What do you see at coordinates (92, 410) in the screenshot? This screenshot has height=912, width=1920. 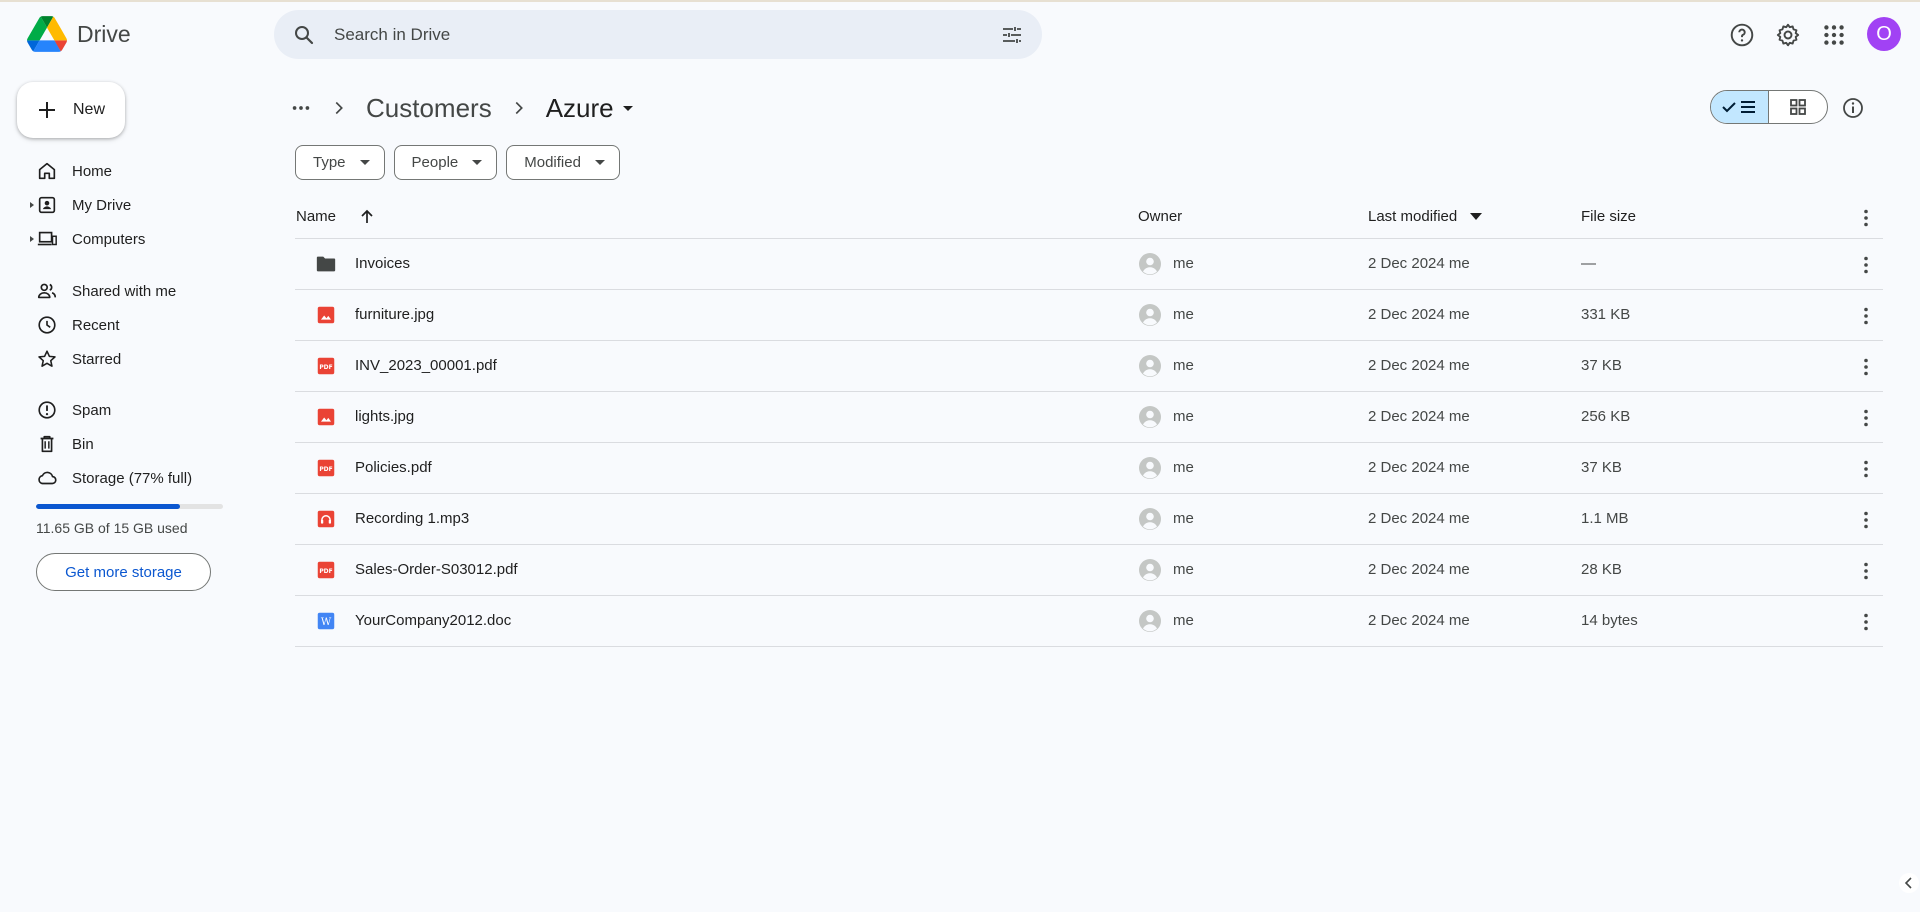 I see `sidebar-item-label: Spam` at bounding box center [92, 410].